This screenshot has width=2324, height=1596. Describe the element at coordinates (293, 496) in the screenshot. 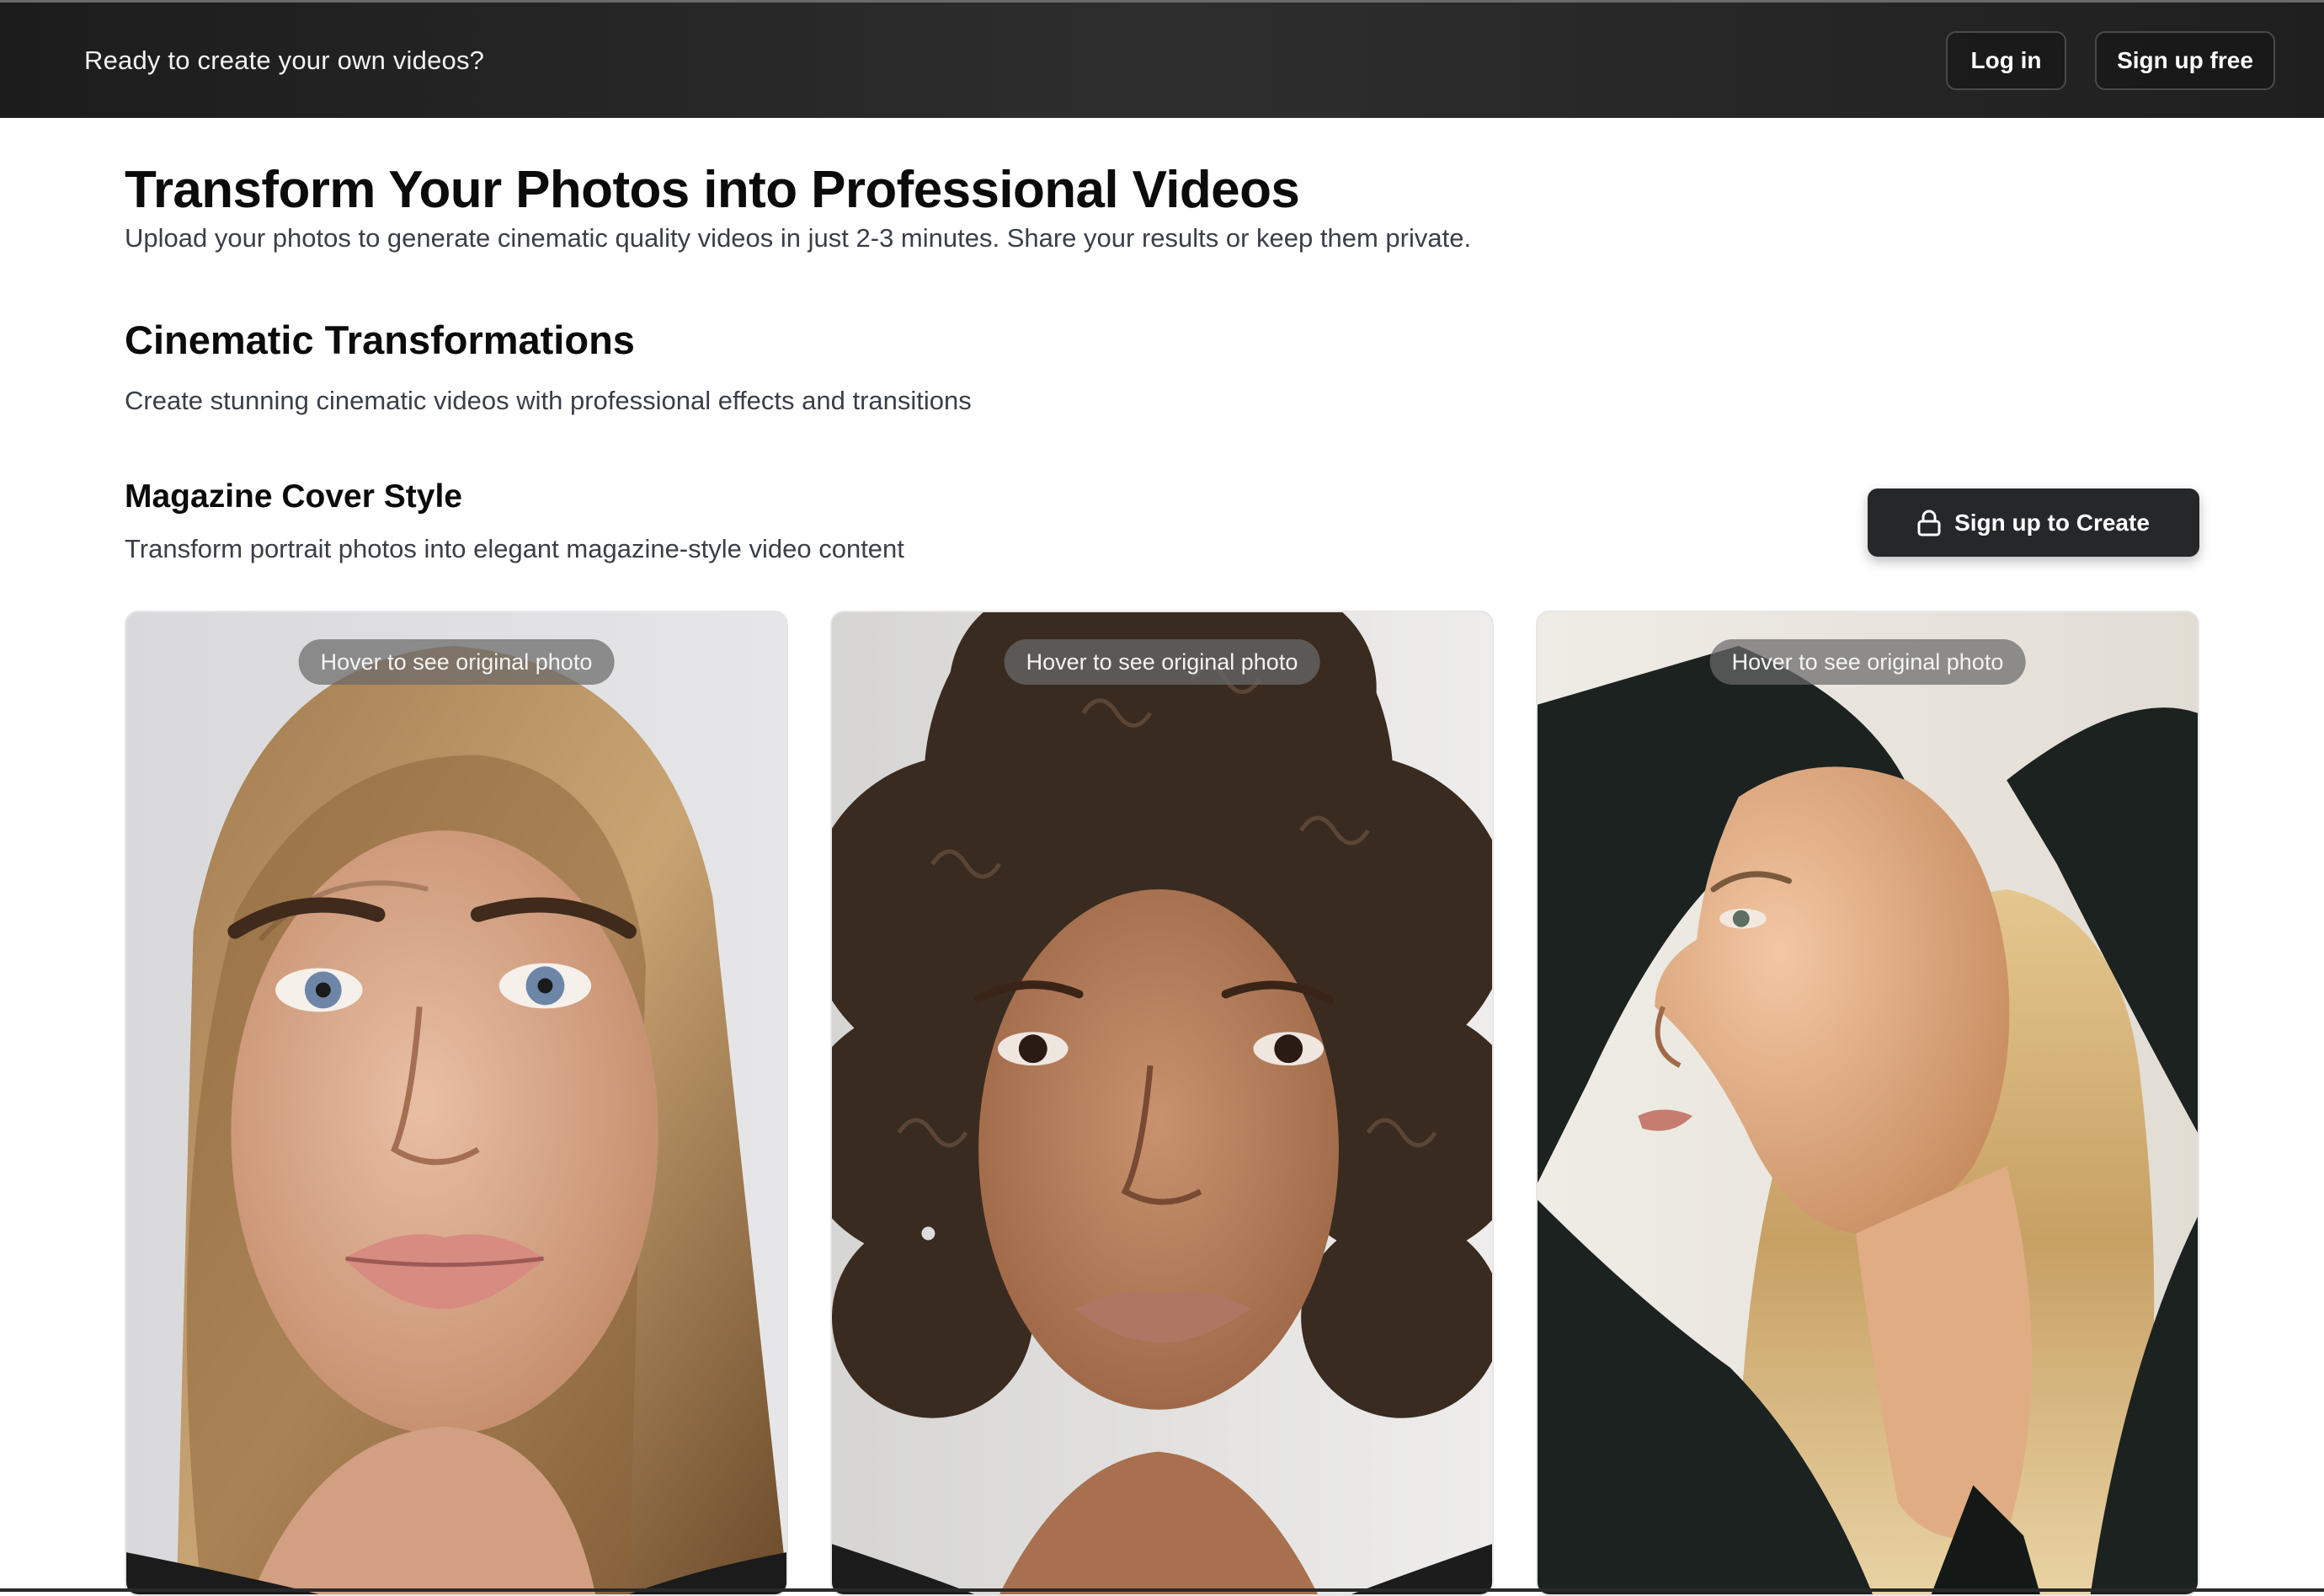

I see `style-title: Magazine Cover Style` at that location.